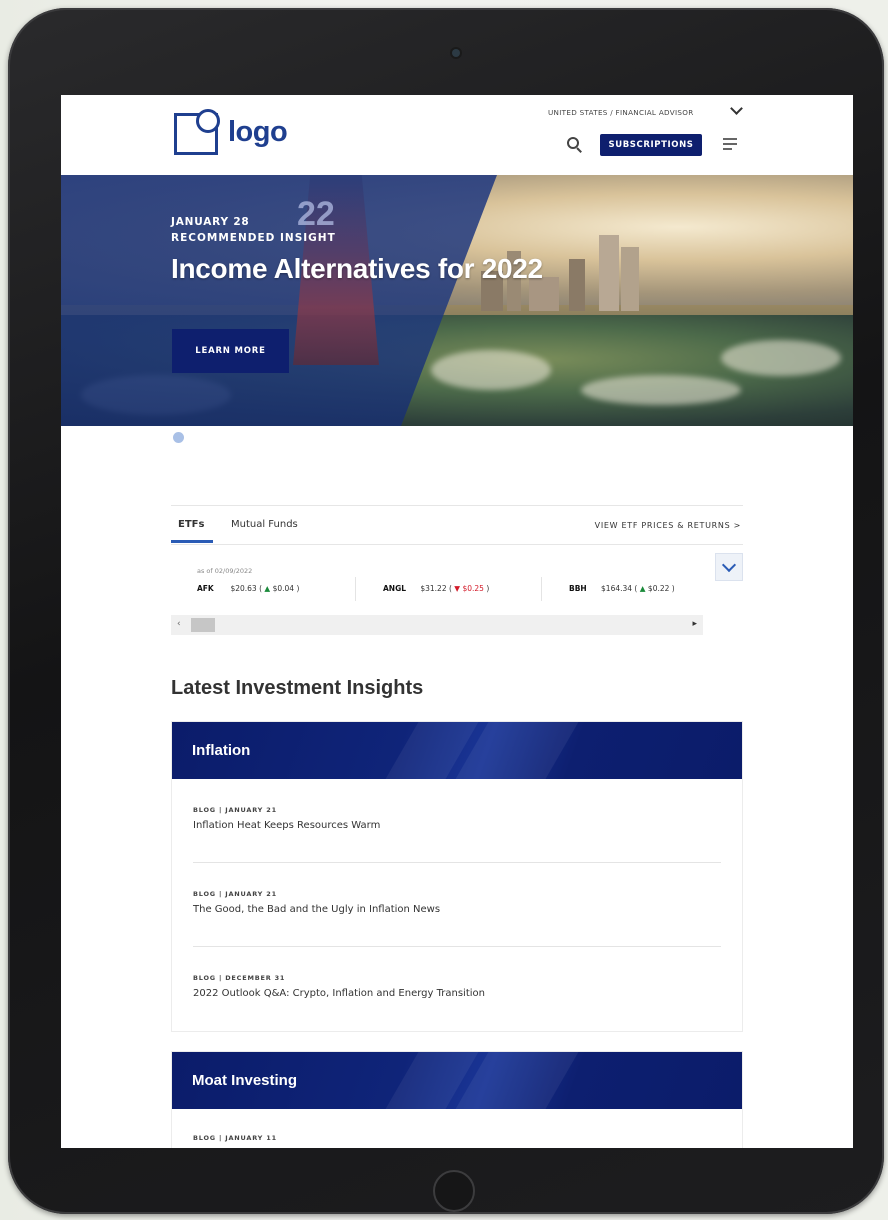 Image resolution: width=888 pixels, height=1220 pixels. What do you see at coordinates (457, 1128) in the screenshot?
I see `list-item: BLOG | JANUARY 11` at bounding box center [457, 1128].